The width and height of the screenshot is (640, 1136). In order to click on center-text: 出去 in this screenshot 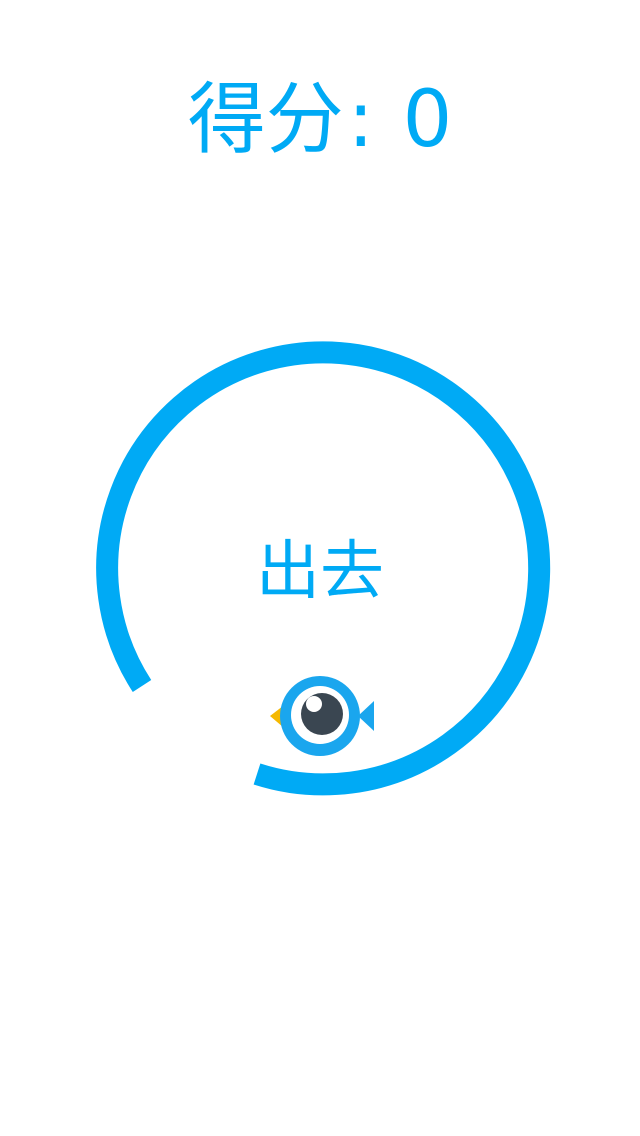, I will do `click(320, 572)`.